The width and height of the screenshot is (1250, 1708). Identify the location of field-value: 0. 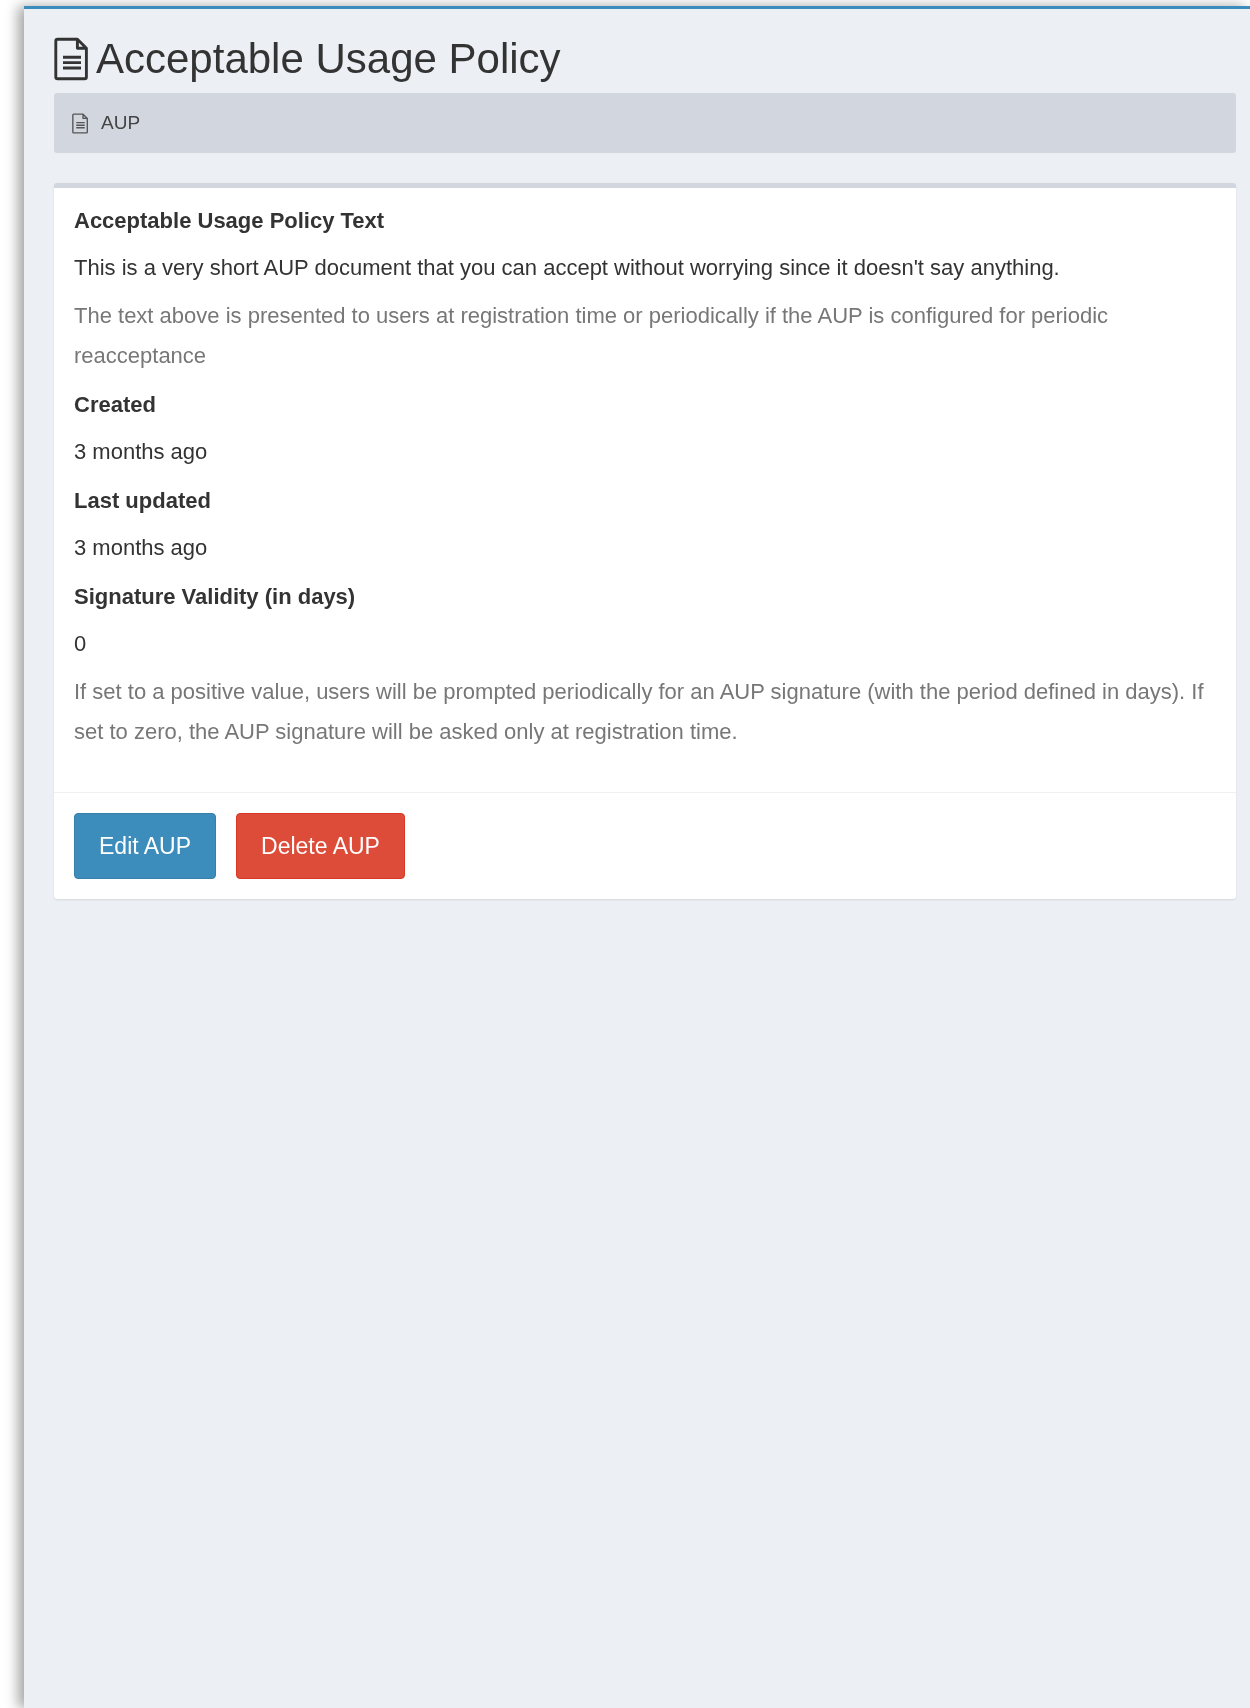
(81, 644).